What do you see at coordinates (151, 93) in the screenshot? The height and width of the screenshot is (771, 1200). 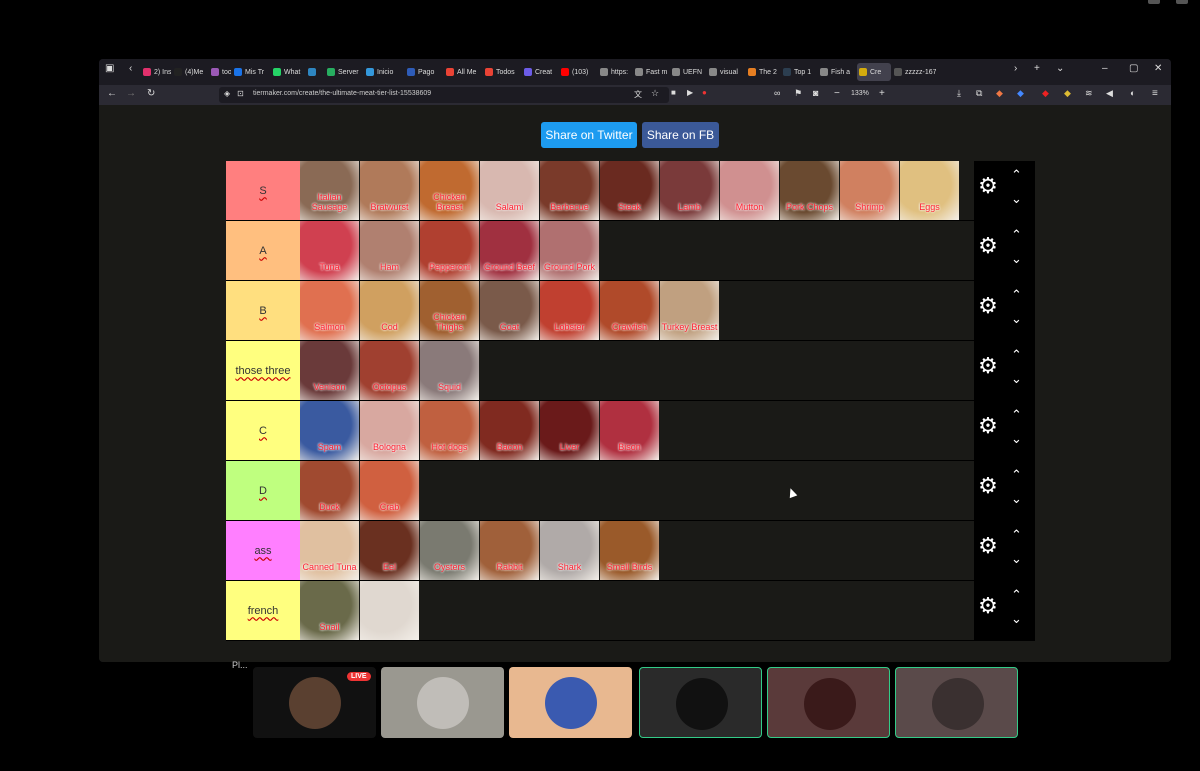 I see `reload-icon: ↻` at bounding box center [151, 93].